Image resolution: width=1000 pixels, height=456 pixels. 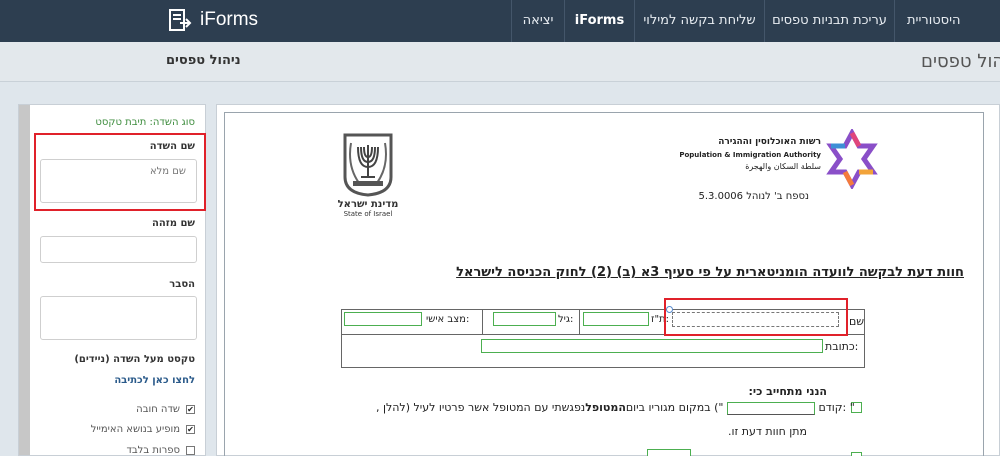 What do you see at coordinates (754, 196) in the screenshot?
I see `appendix-label: נספח ב' לנוהל 5.3.0006` at bounding box center [754, 196].